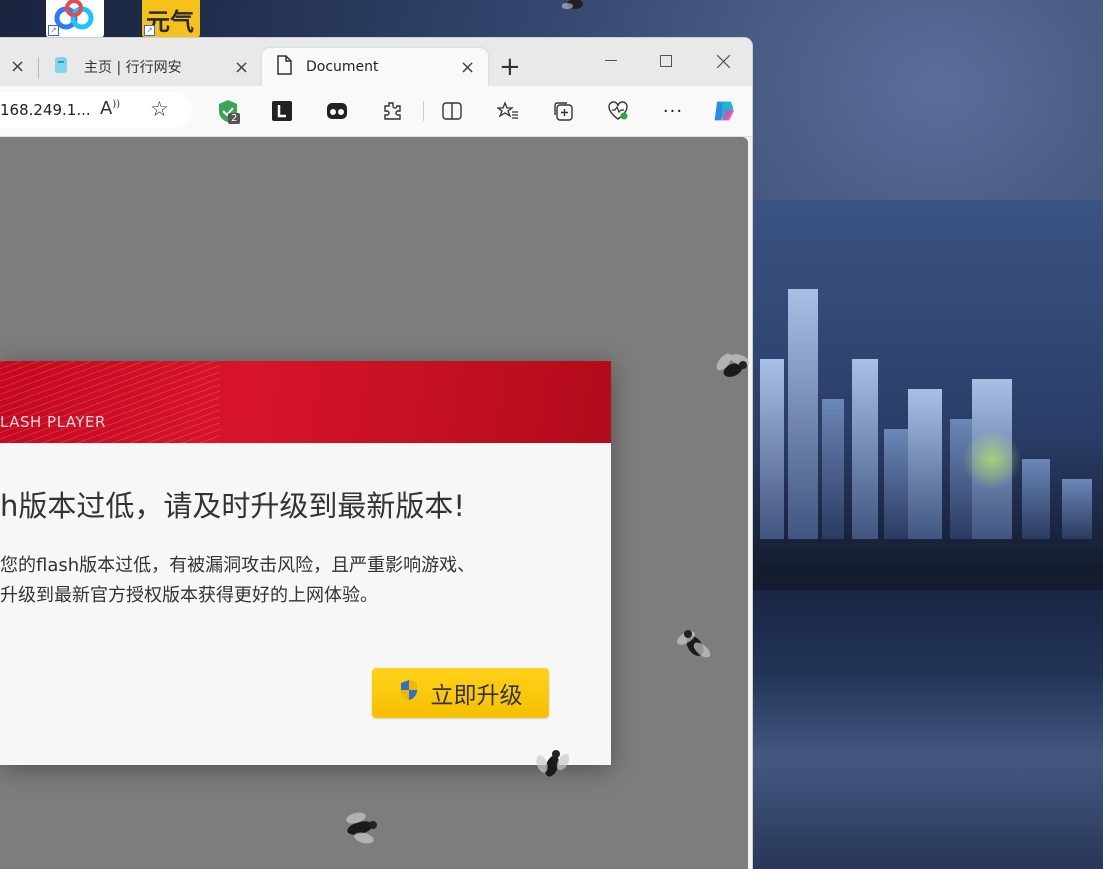 The height and width of the screenshot is (869, 1103). I want to click on more-menu-icon: ···, so click(673, 111).